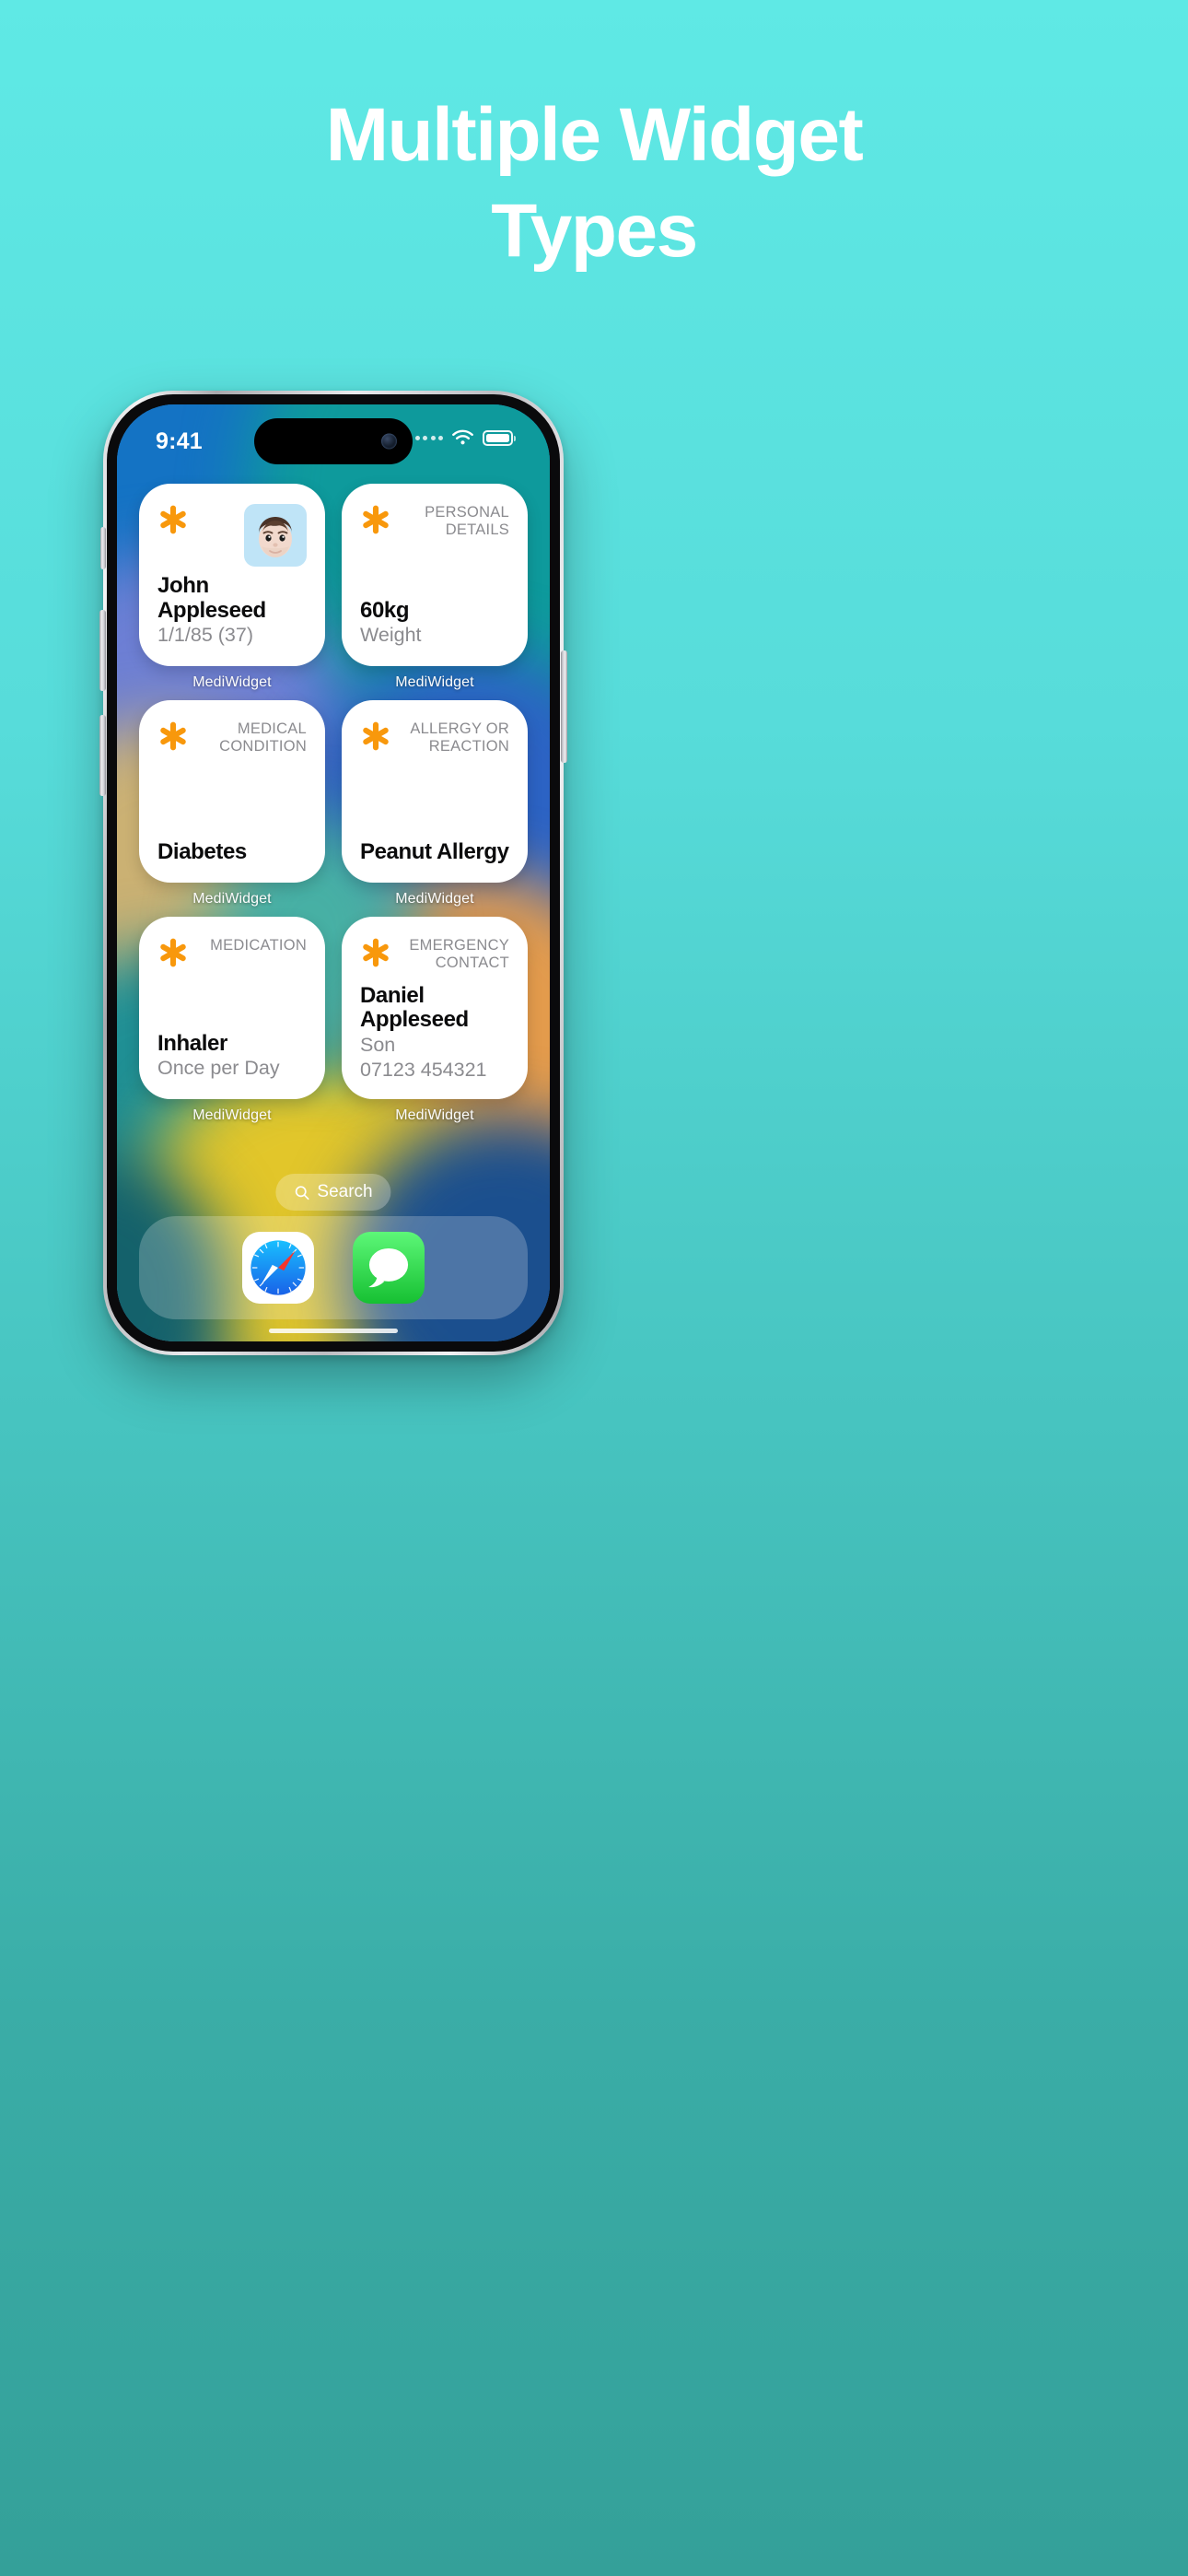 This screenshot has height=2576, width=1188. I want to click on messages-icon, so click(389, 1268).